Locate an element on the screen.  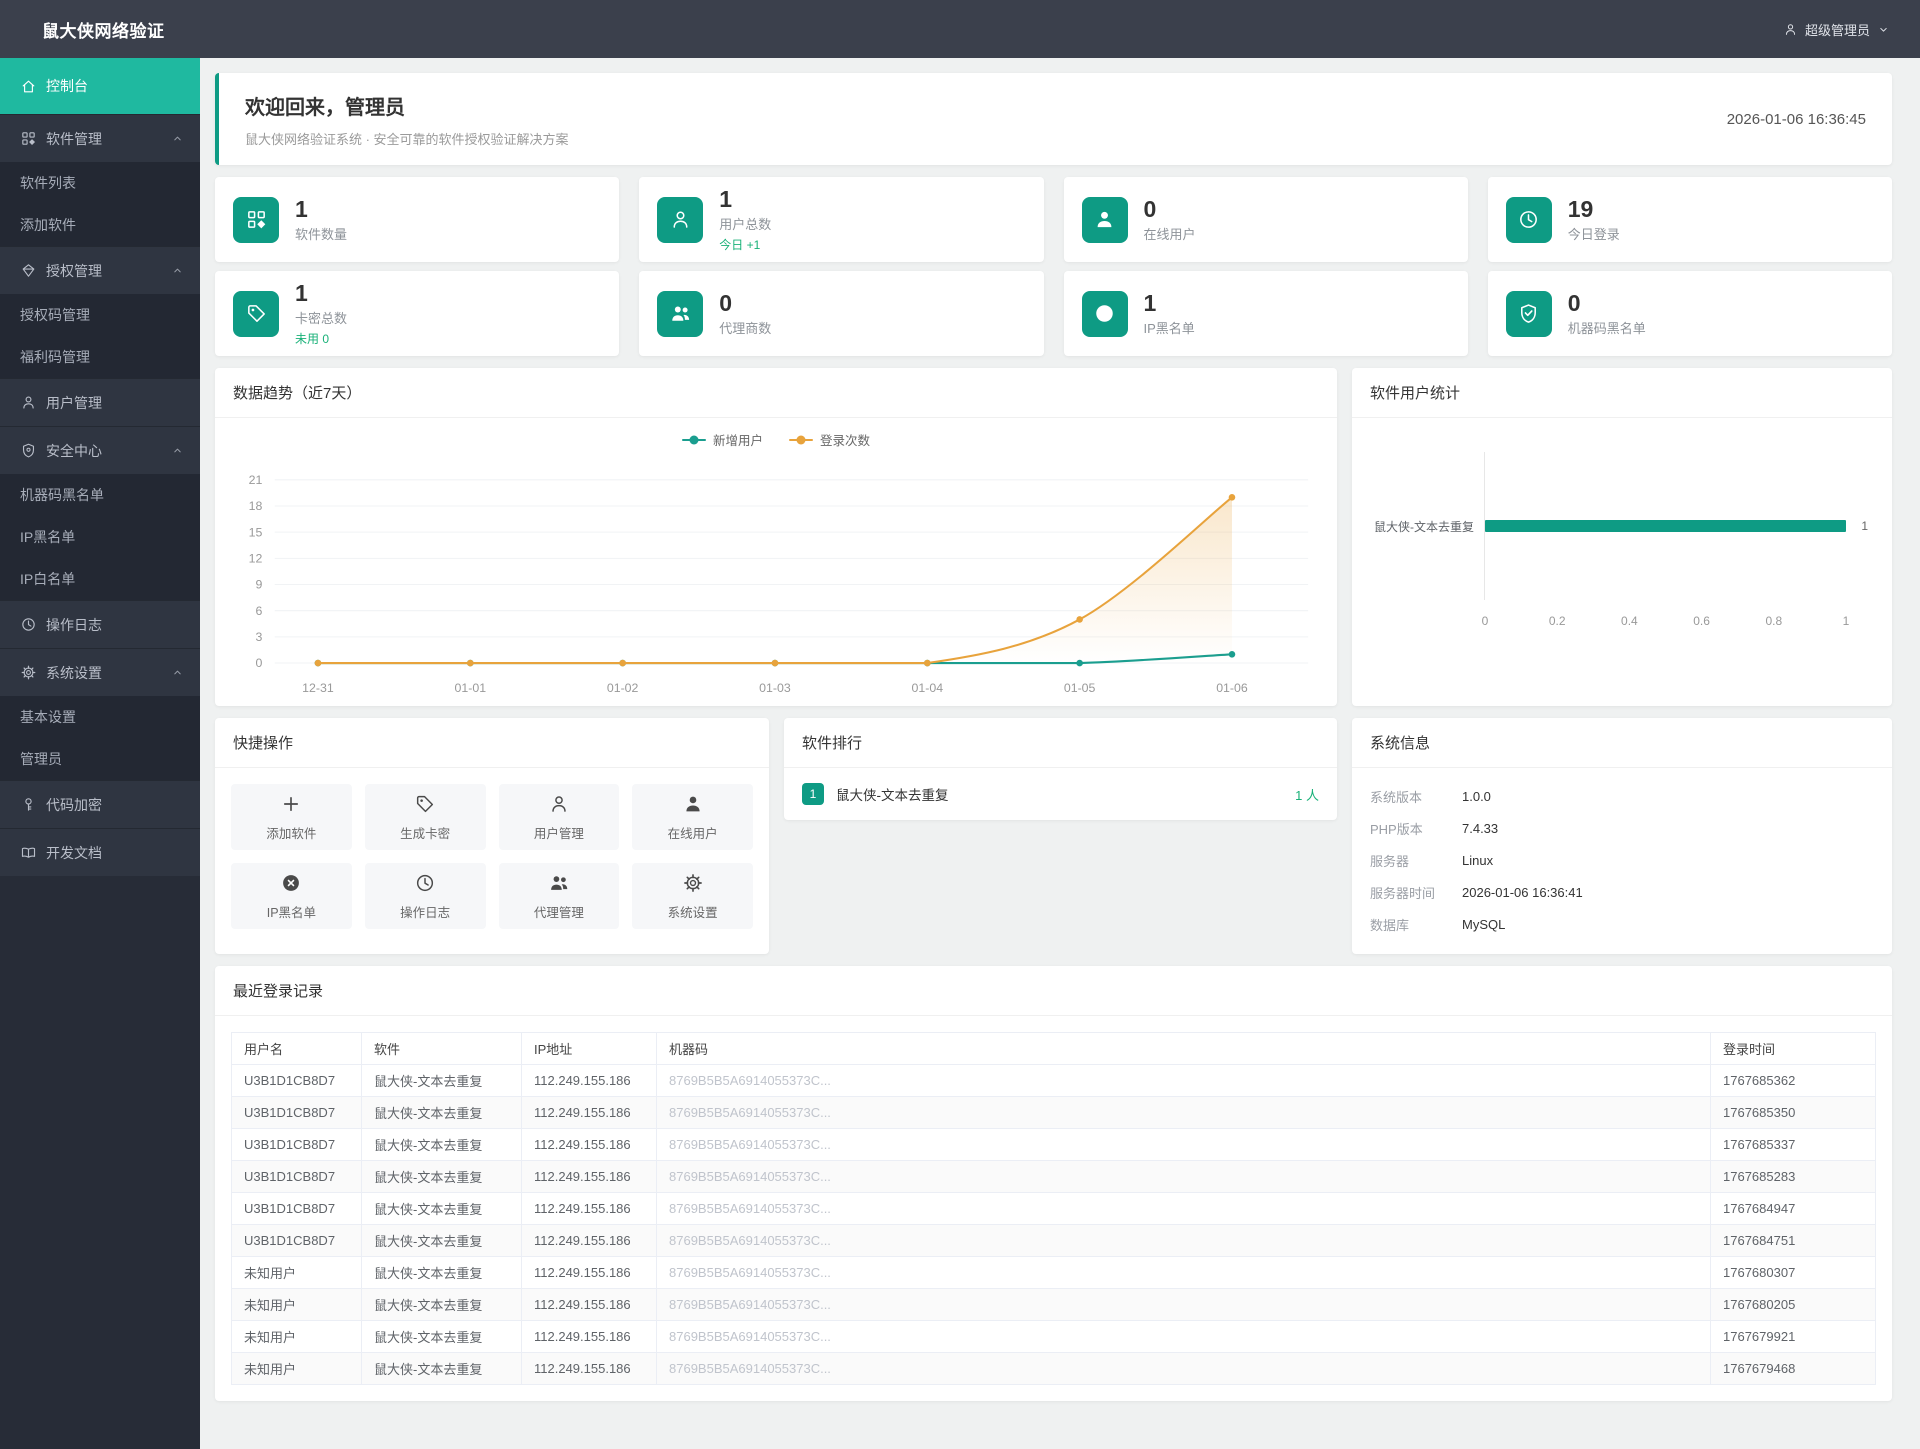
quick-action-add-software: 添加软件 is located at coordinates (291, 817).